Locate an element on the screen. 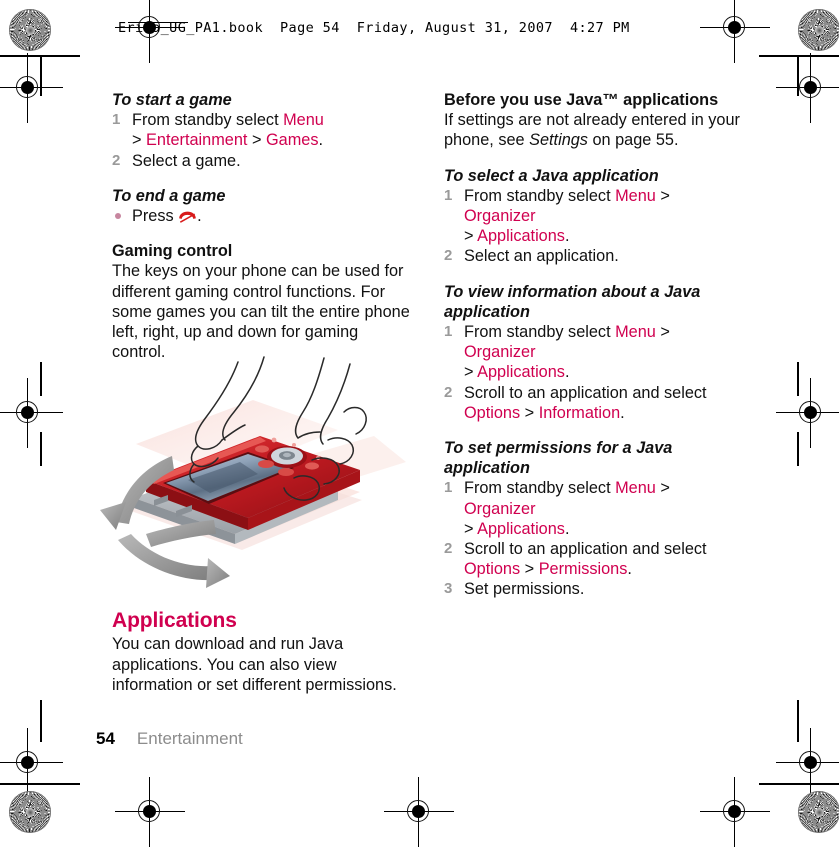 This screenshot has width=839, height=847. subsection-title-text: Before you use Java™ applications is located at coordinates (581, 100).